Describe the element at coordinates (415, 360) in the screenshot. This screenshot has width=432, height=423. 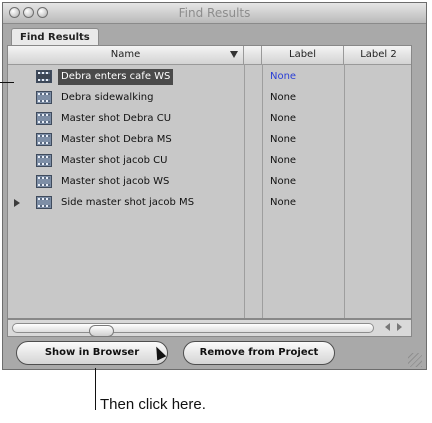
I see `resize-grip-icon` at that location.